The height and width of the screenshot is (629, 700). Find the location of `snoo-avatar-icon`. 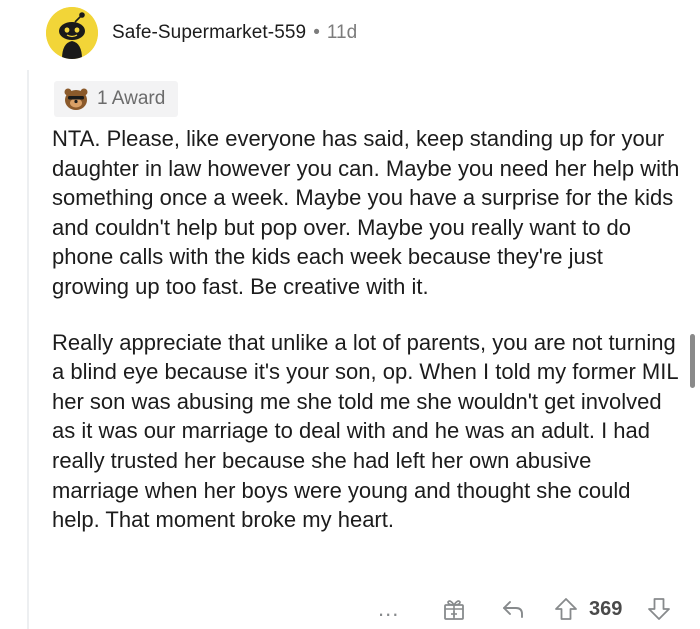

snoo-avatar-icon is located at coordinates (72, 33).